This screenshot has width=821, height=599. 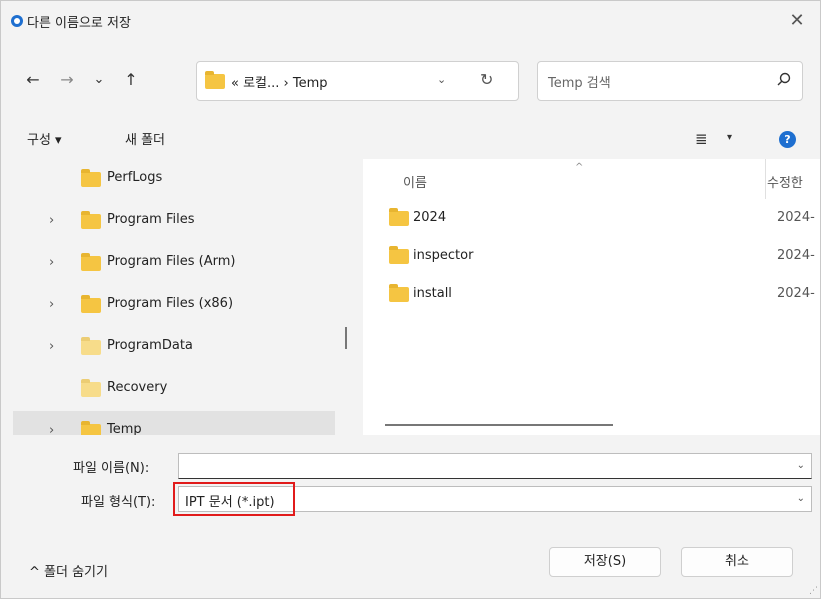 I want to click on tree-item-label: Program Files, so click(x=151, y=219).